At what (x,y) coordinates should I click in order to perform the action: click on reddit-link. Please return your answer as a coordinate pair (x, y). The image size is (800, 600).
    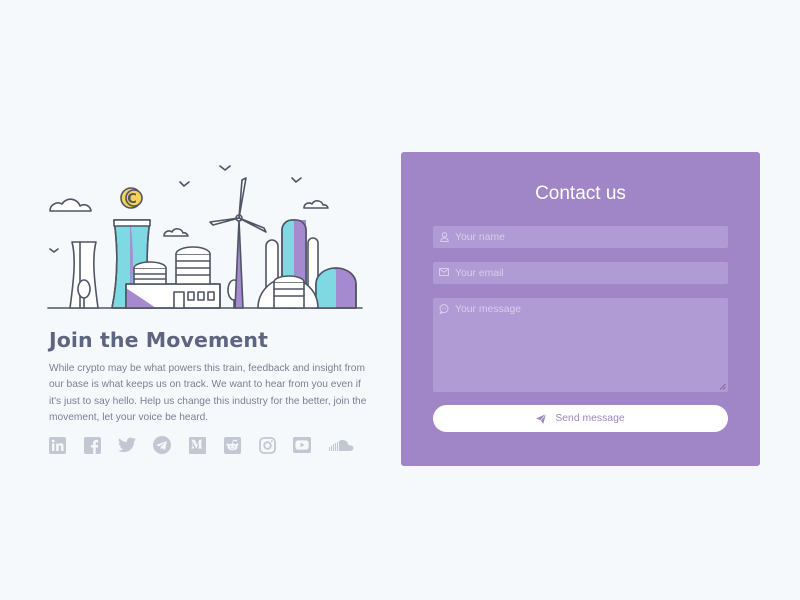
    Looking at the image, I should click on (232, 445).